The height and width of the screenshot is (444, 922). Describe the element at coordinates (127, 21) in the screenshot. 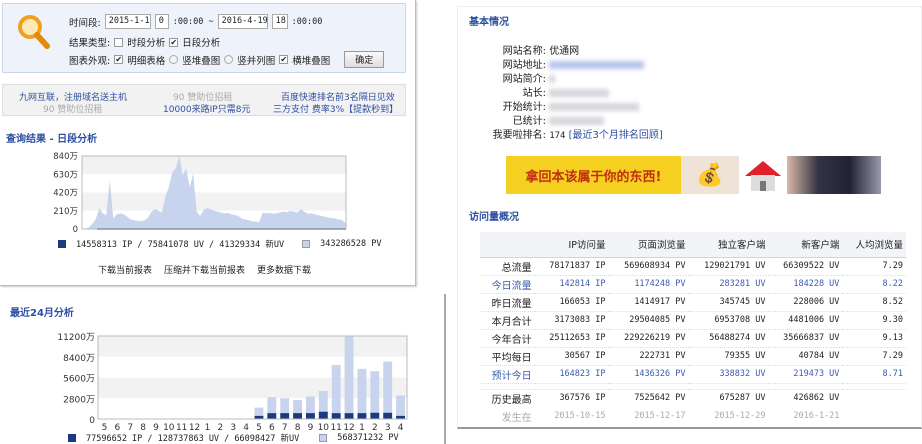

I see `start-date-input: 2015-1-1` at that location.